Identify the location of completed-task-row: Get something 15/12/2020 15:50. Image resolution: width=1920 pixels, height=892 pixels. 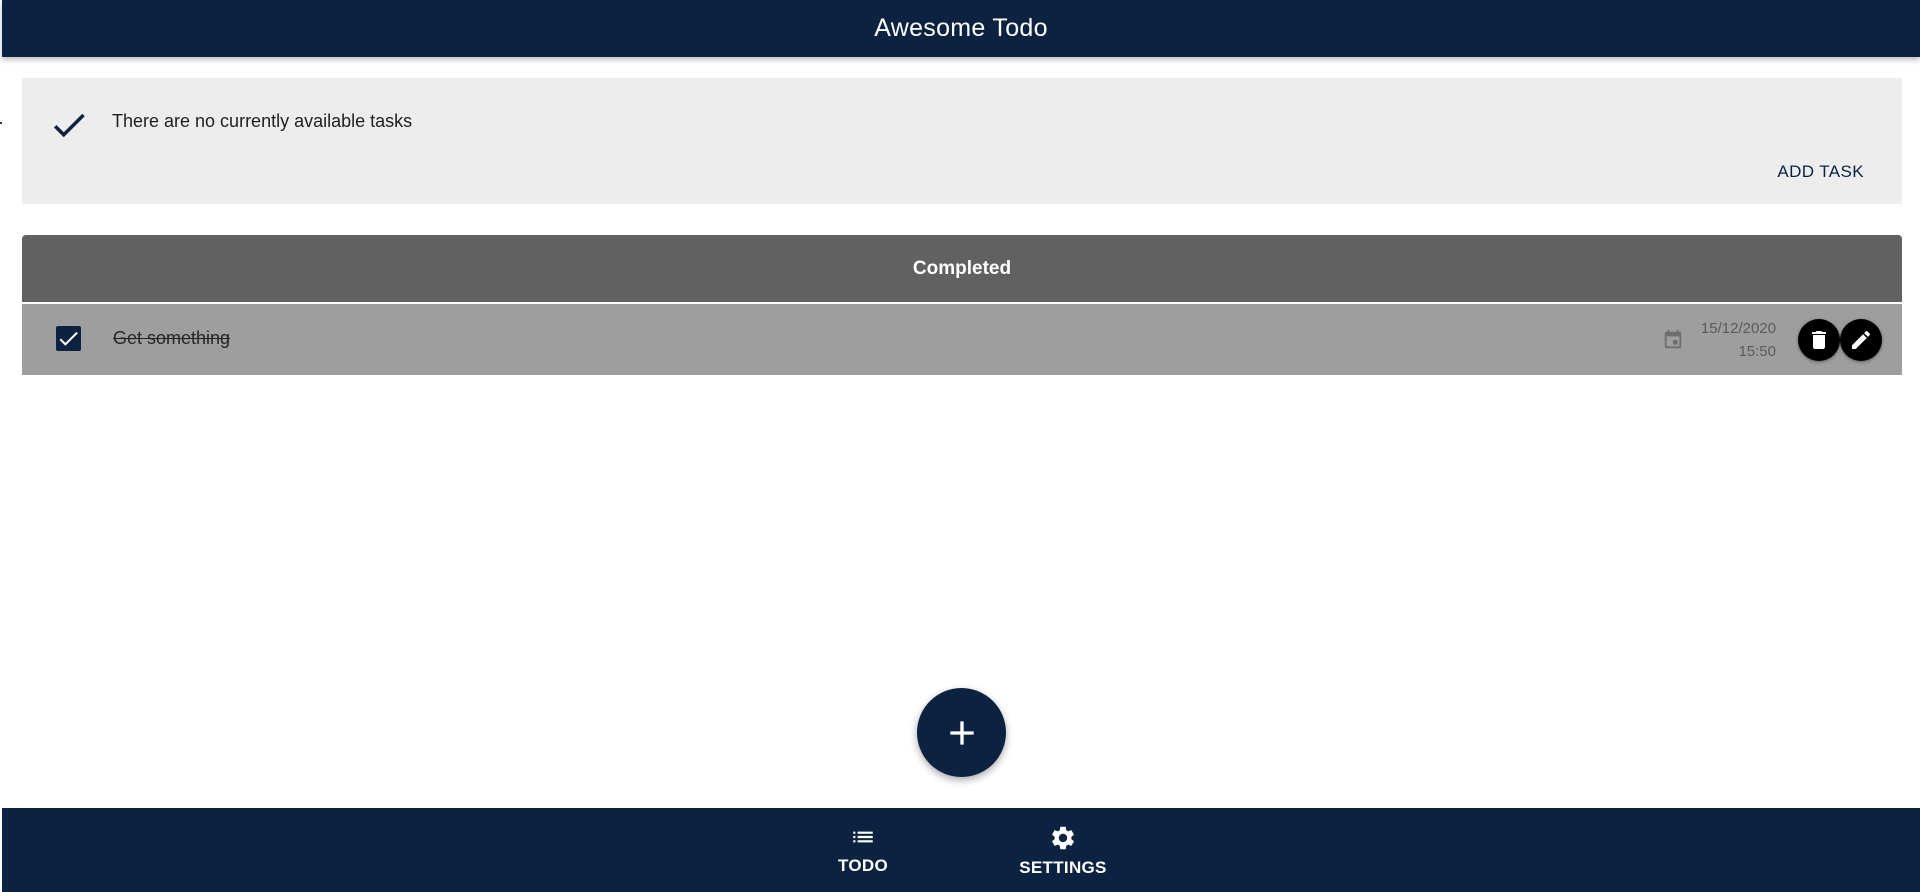
(962, 339).